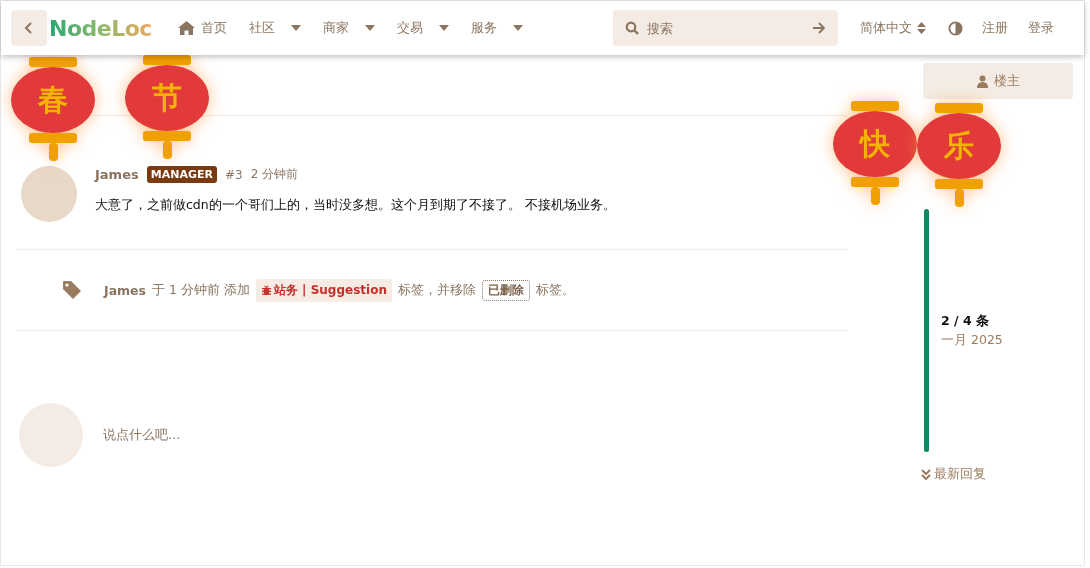  I want to click on latest-reply-link: 最新回复, so click(997, 474).